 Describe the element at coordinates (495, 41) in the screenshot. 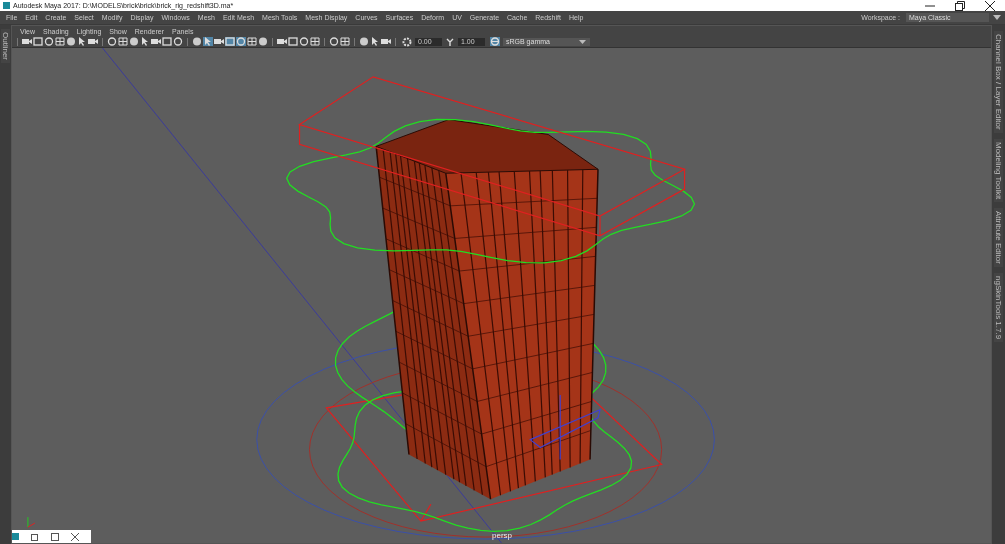

I see `color-management-icon` at that location.